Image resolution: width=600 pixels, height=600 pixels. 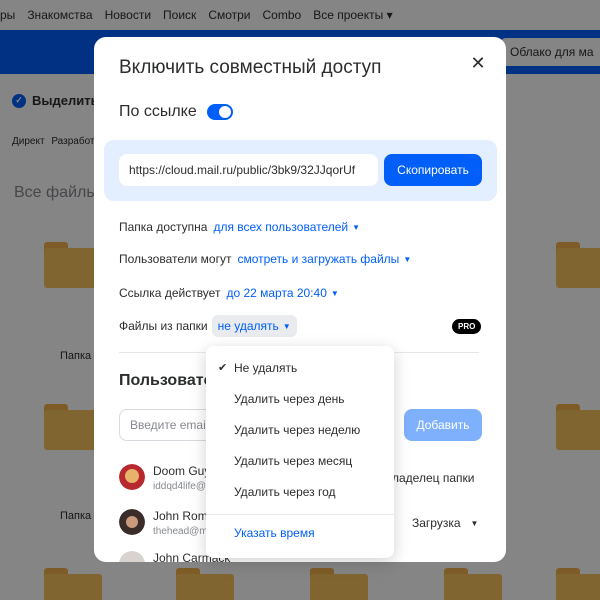 What do you see at coordinates (166, 380) in the screenshot?
I see `users-heading: Пользовате` at bounding box center [166, 380].